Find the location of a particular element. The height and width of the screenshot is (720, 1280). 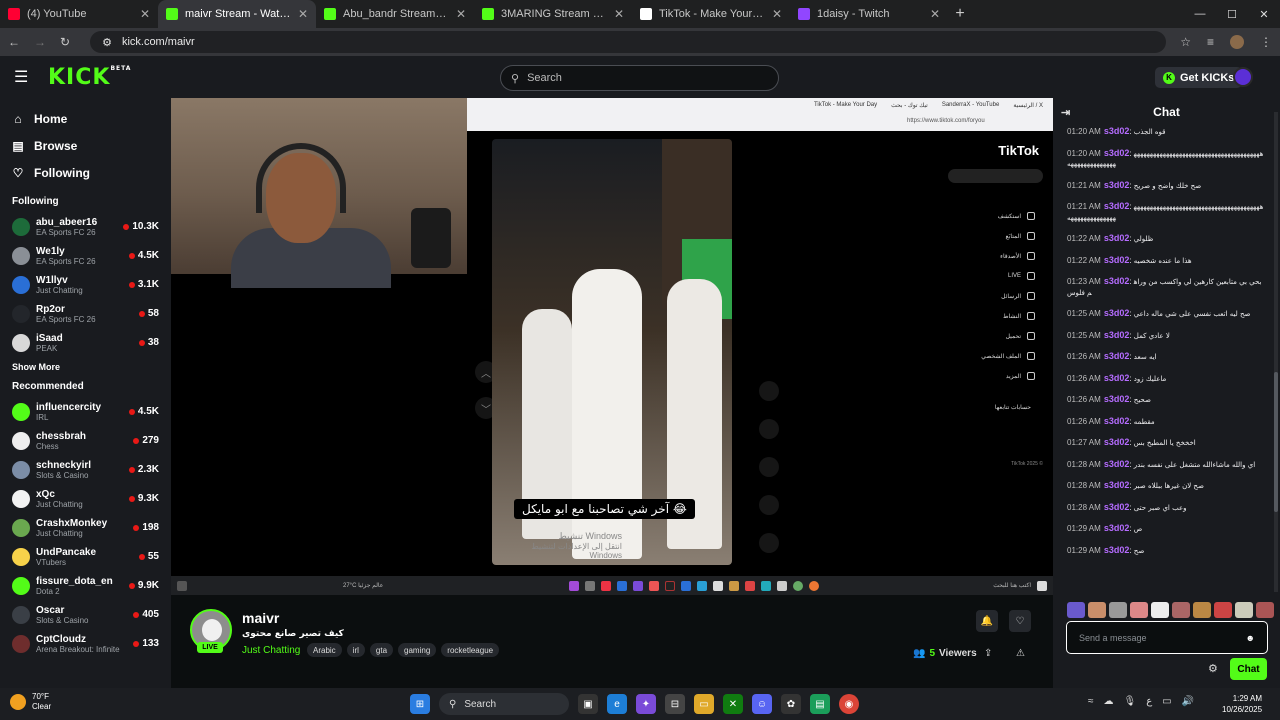

browser-tab: maivr Stream - Watch Live ✕ is located at coordinates (237, 14).